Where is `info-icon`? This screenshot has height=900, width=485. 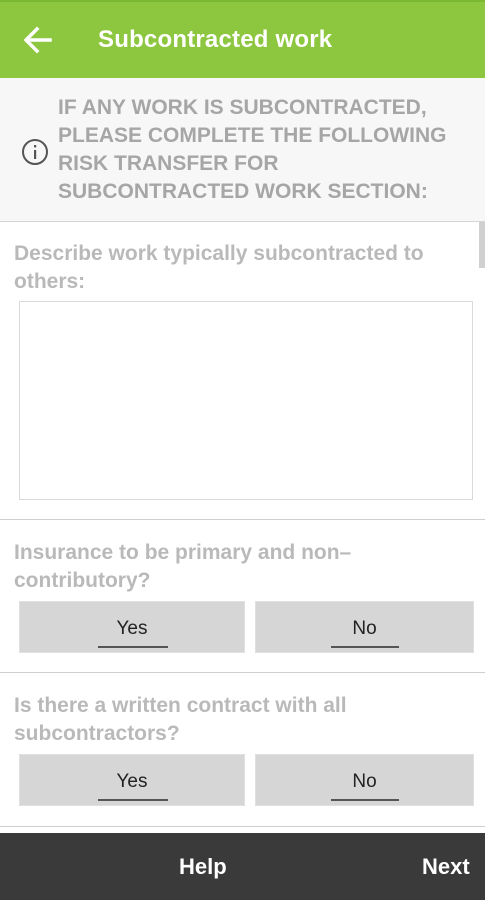 info-icon is located at coordinates (35, 152).